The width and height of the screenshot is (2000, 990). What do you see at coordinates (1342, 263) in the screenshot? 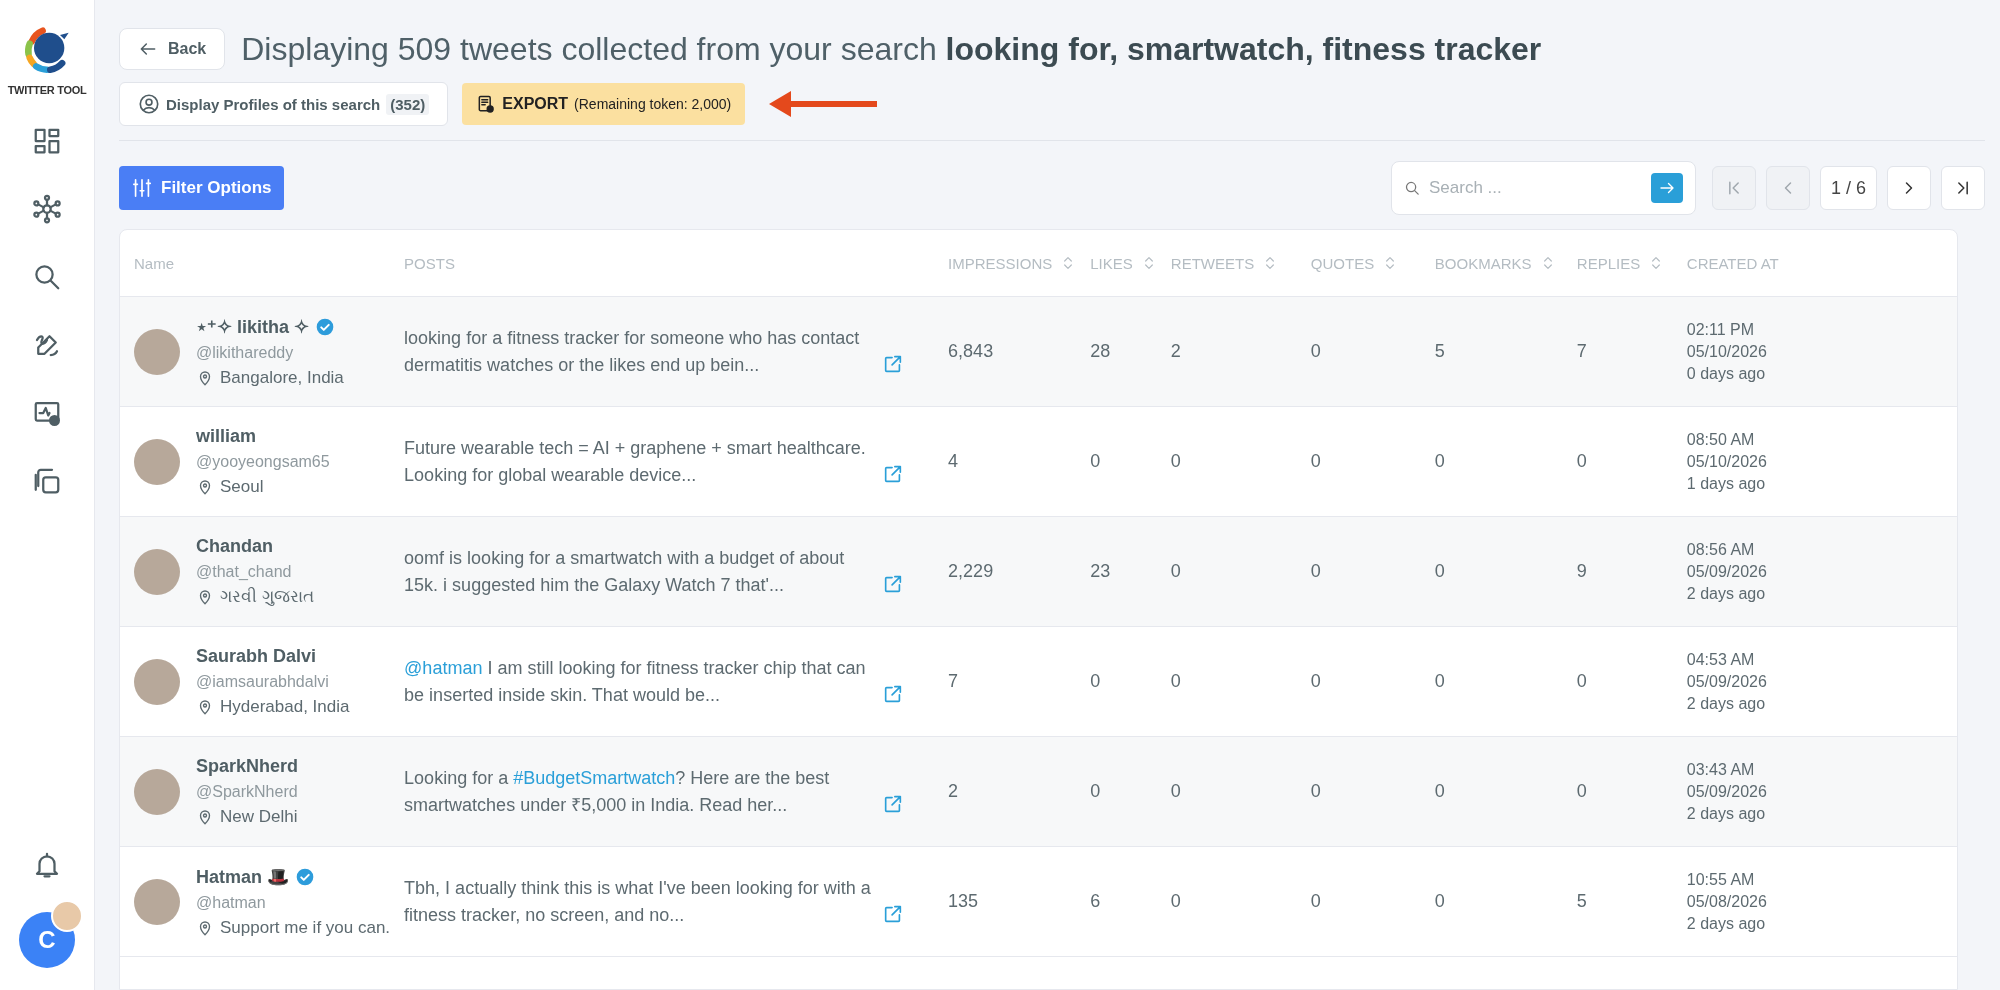
I see `column-header: QUOTES` at bounding box center [1342, 263].